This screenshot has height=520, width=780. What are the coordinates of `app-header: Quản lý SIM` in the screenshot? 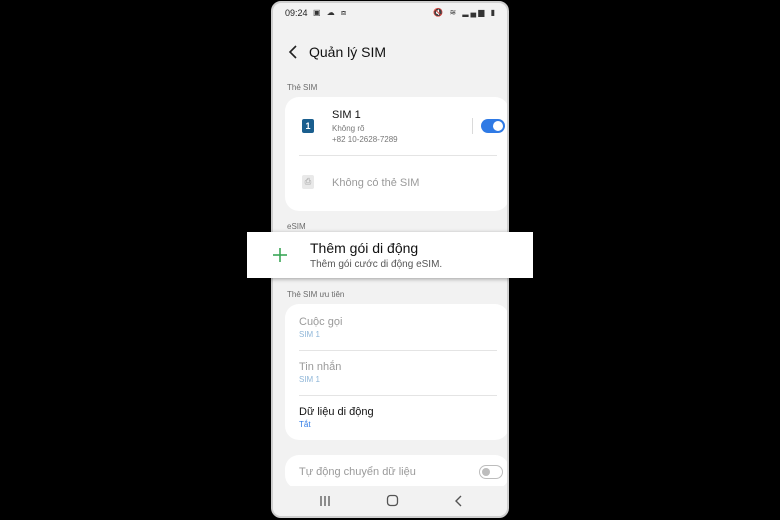 It's located at (390, 53).